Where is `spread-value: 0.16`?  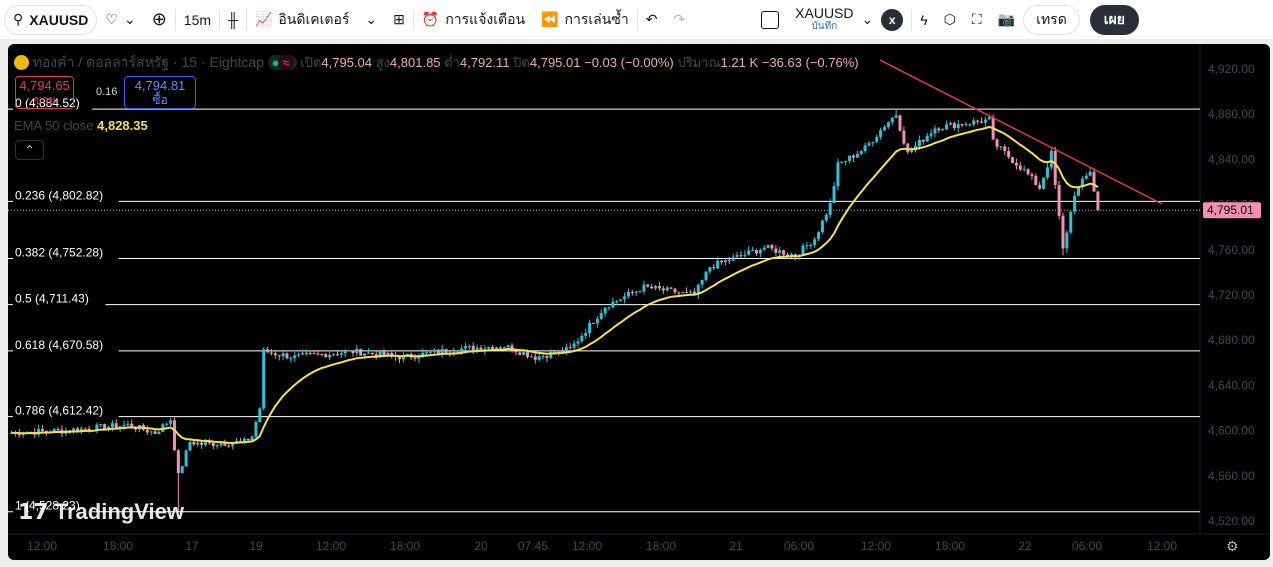
spread-value: 0.16 is located at coordinates (107, 92).